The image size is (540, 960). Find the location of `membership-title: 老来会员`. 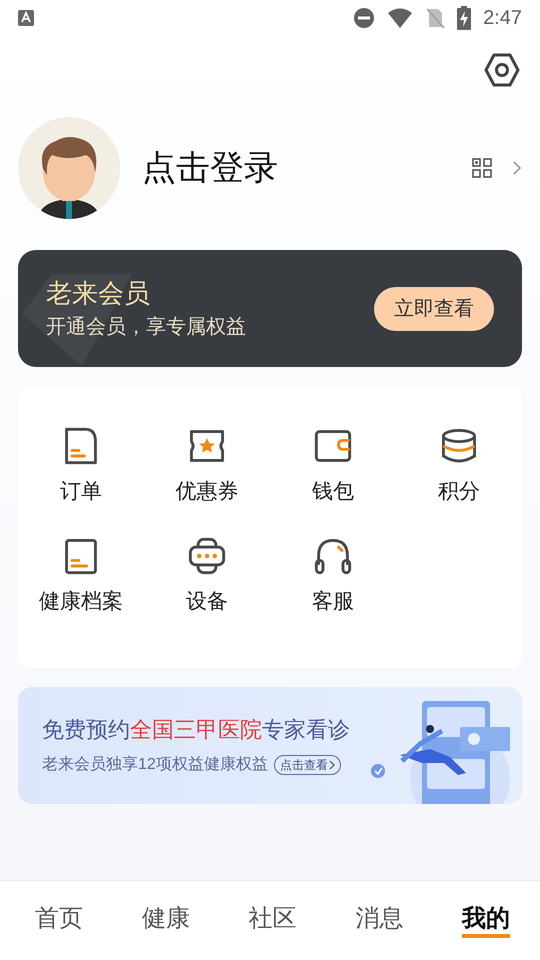

membership-title: 老来会员 is located at coordinates (98, 293).